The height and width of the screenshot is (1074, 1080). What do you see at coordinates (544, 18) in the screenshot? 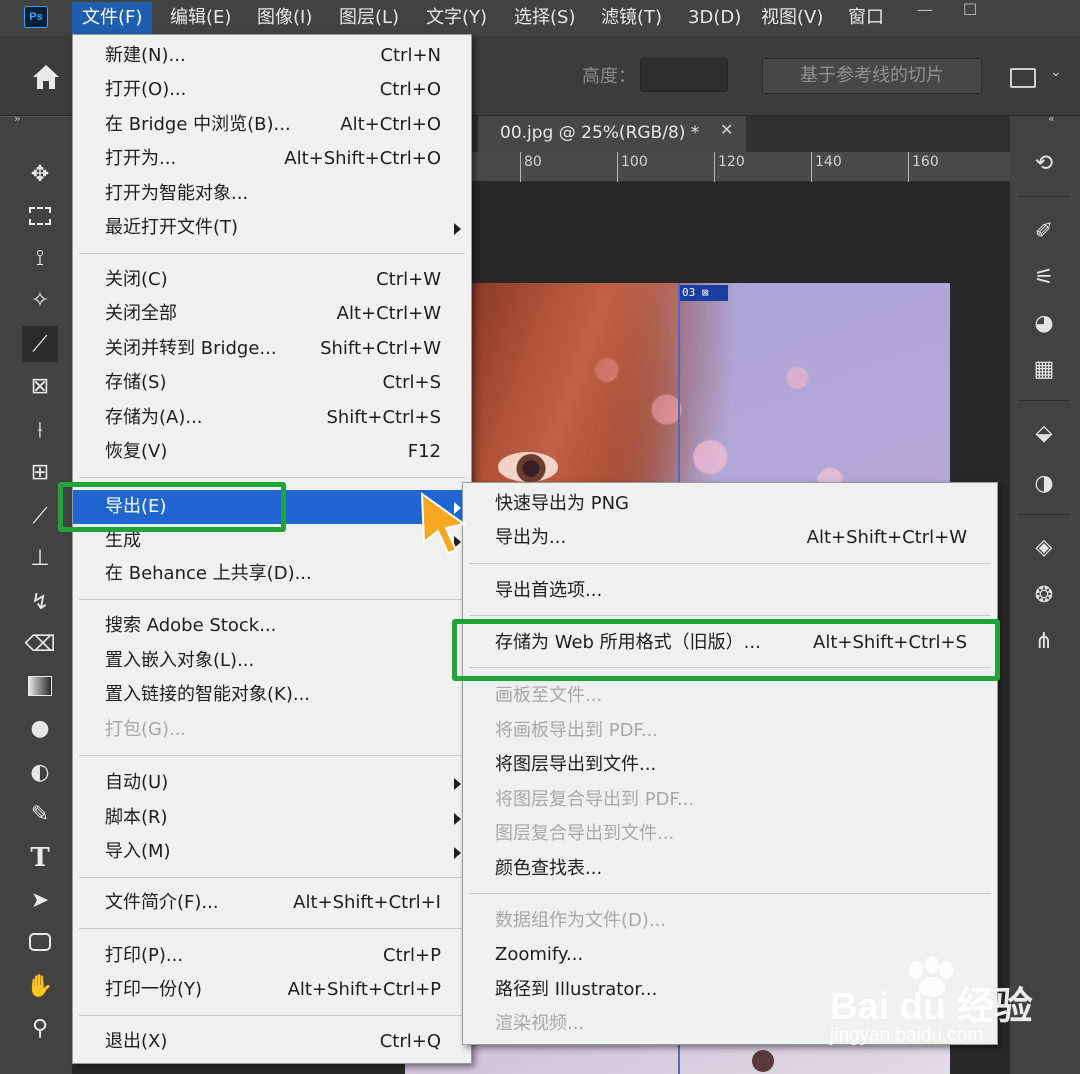
I see `menu-select: 选择(S)` at bounding box center [544, 18].